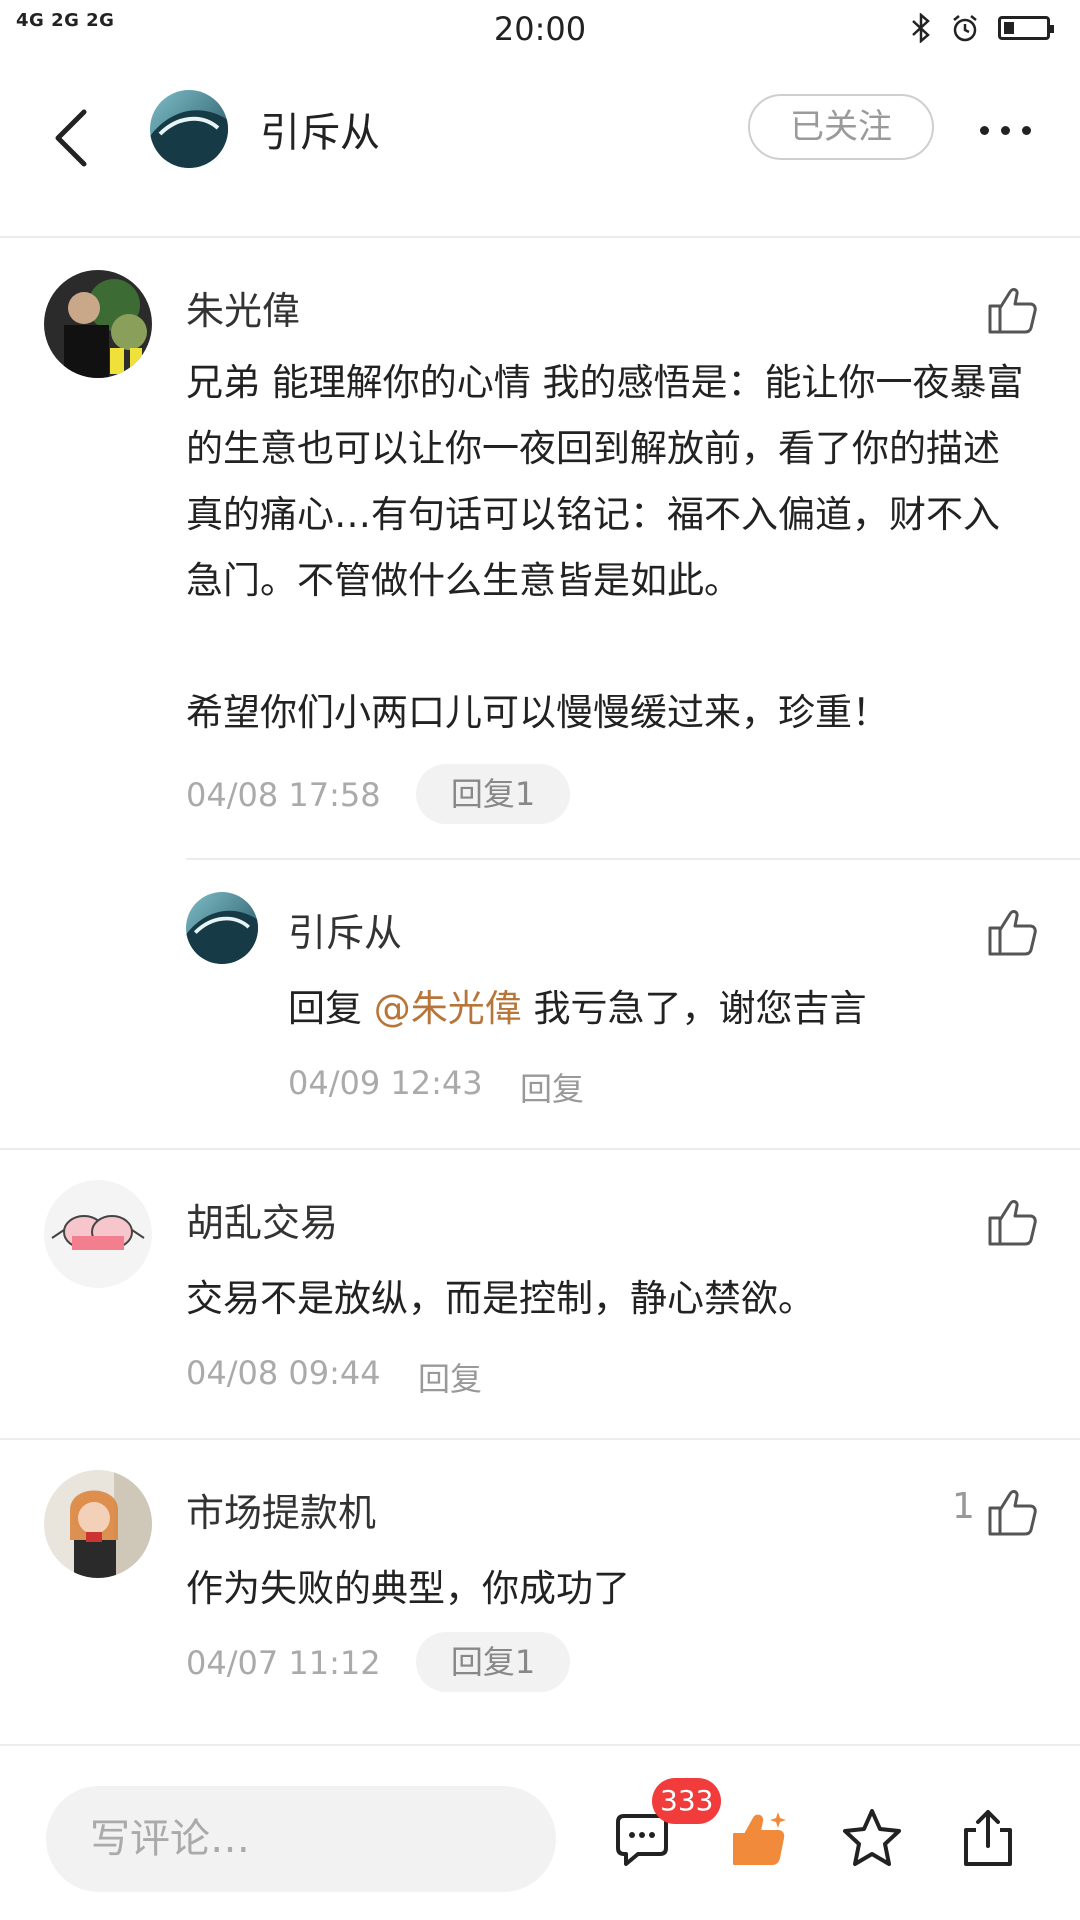  Describe the element at coordinates (281, 1509) in the screenshot. I see `comment-author: 市场提款机` at that location.